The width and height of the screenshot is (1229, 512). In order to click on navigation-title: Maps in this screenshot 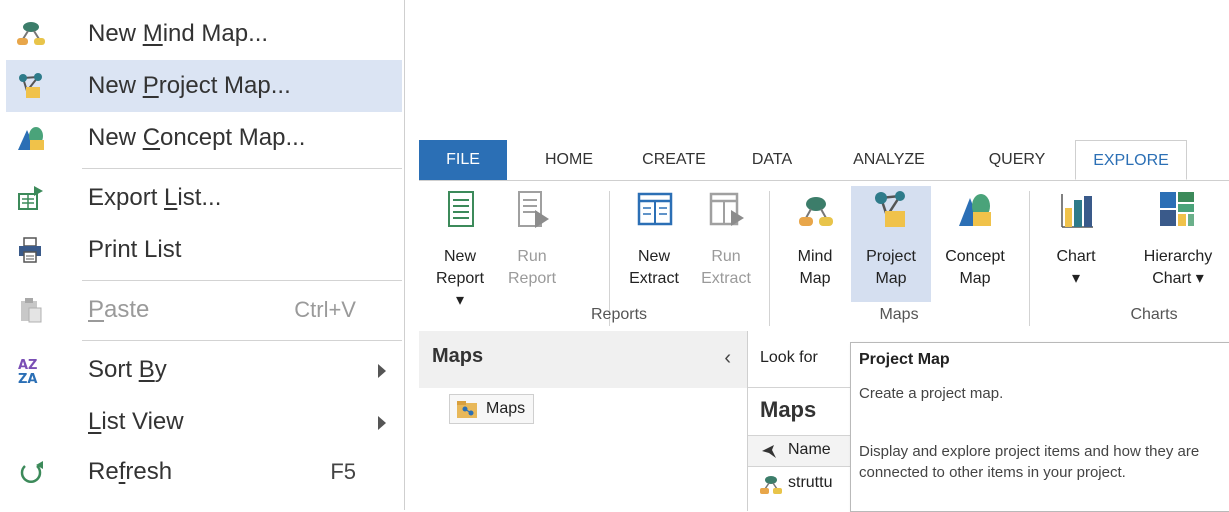, I will do `click(458, 356)`.